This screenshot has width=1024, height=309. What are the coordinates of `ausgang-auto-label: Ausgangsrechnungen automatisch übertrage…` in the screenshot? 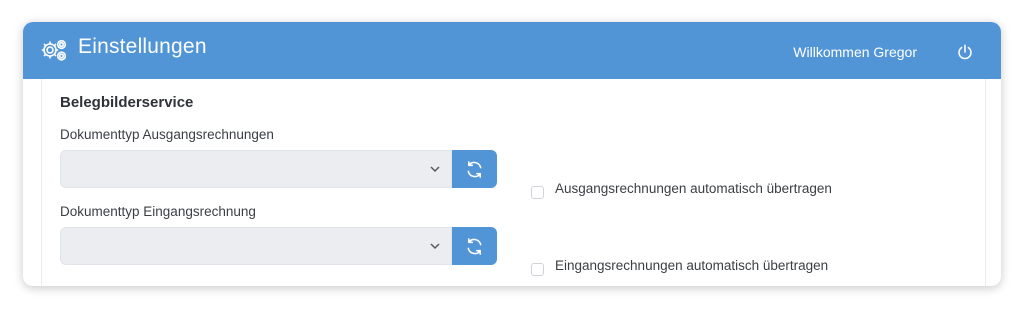 It's located at (693, 188).